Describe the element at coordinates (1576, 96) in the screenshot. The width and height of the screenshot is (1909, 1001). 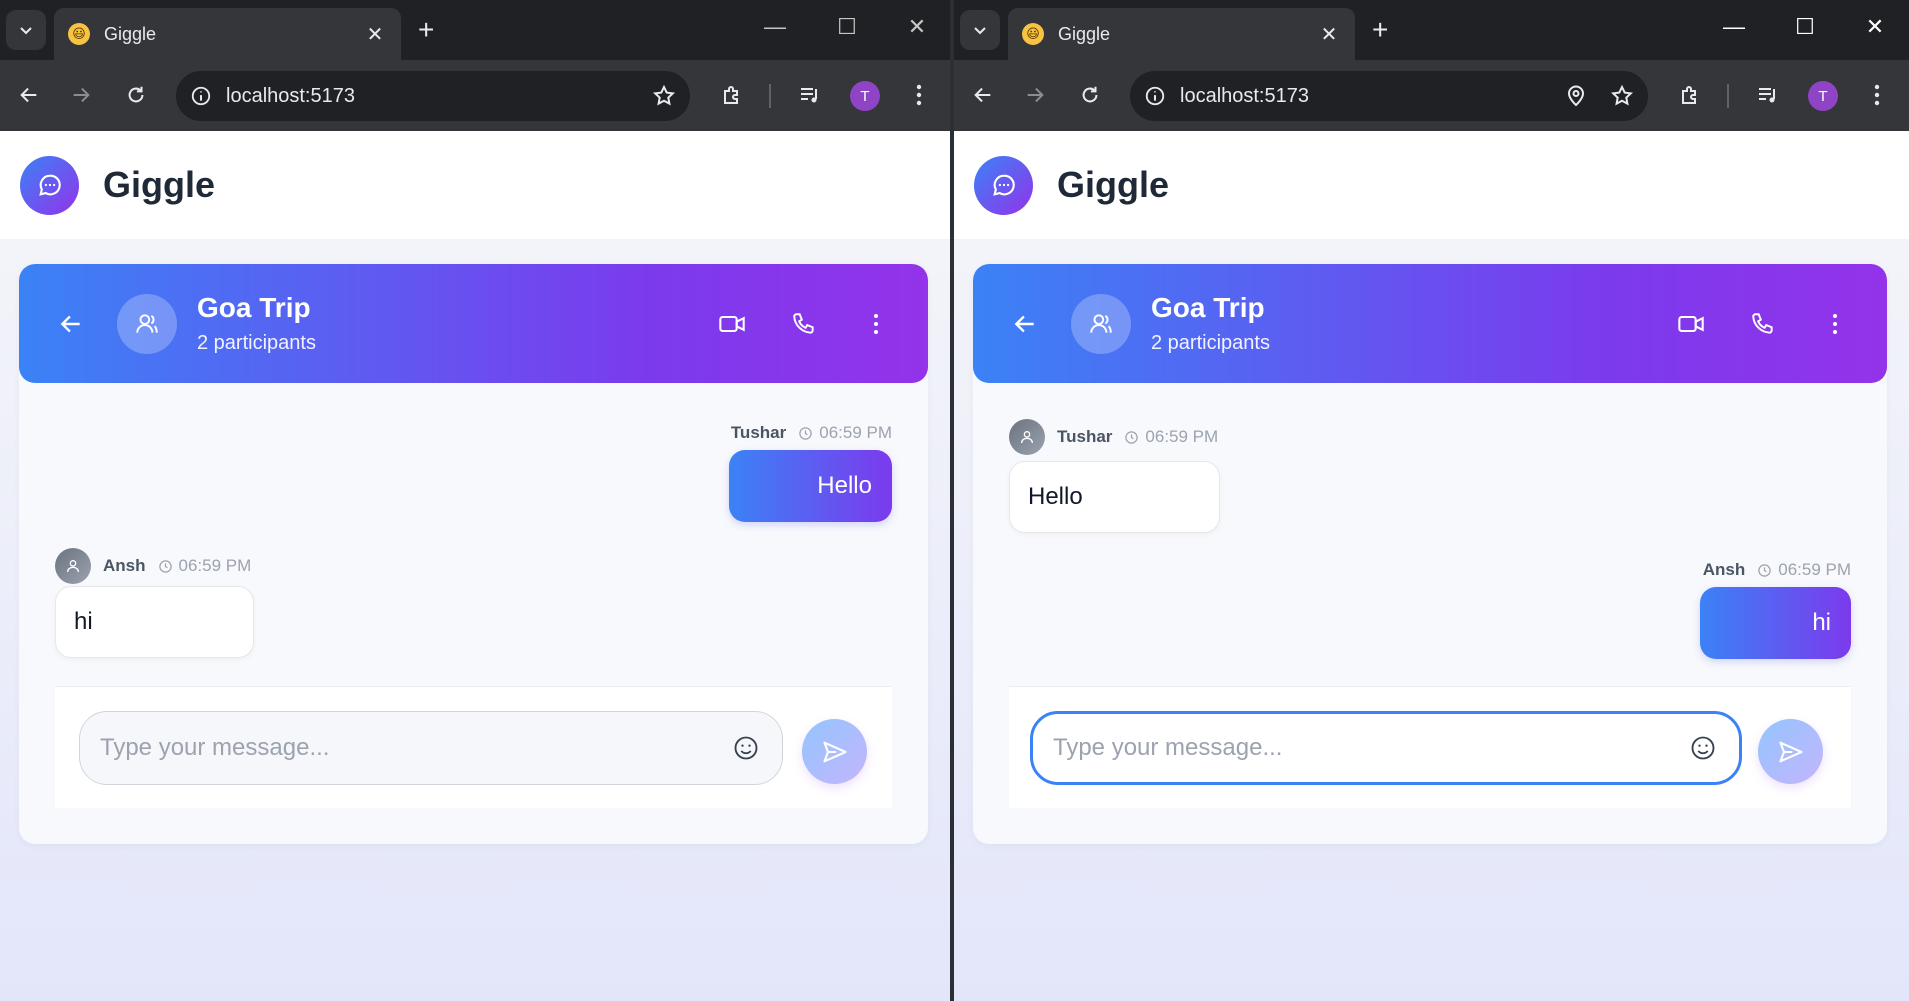
I see `location-pin-icon` at that location.